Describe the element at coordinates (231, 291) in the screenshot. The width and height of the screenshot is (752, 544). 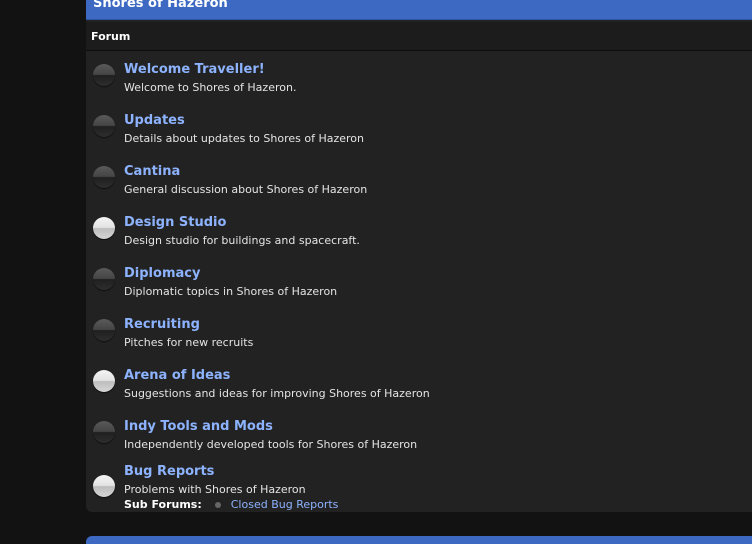
I see `forum-description: Diplomatic topics in Shores of Hazeron` at that location.